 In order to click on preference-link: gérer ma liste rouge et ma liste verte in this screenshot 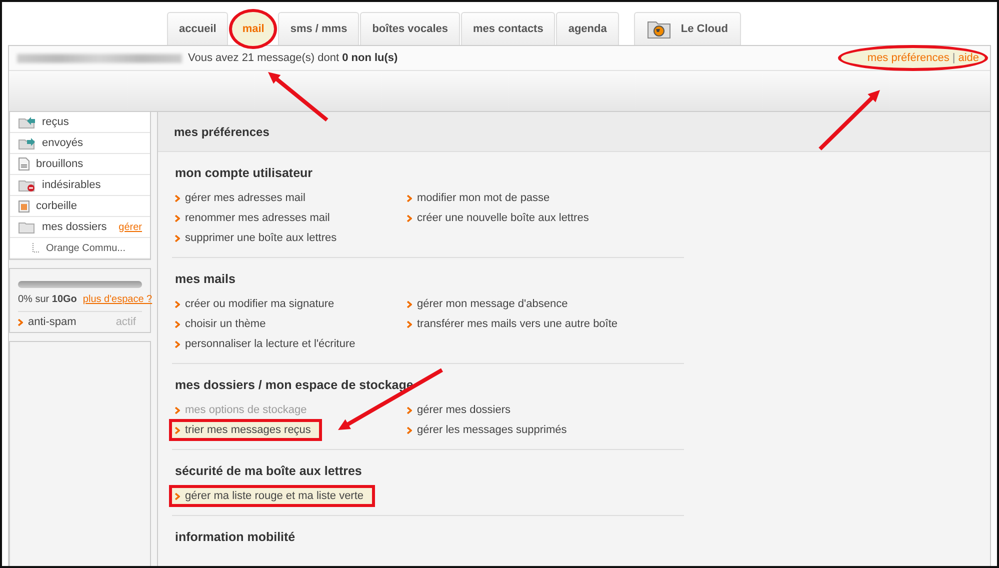, I will do `click(272, 496)`.